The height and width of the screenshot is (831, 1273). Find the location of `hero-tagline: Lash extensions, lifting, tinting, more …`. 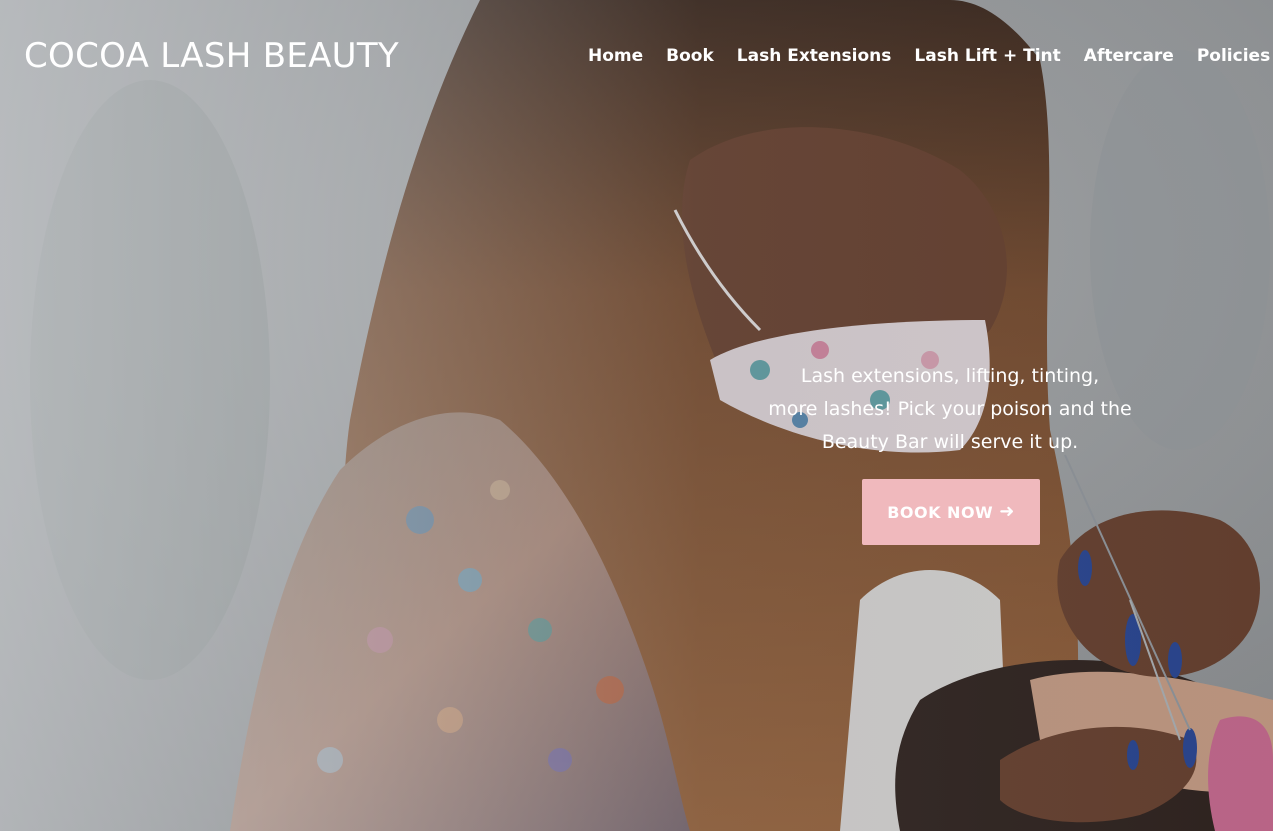

hero-tagline: Lash extensions, lifting, tinting, more … is located at coordinates (950, 409).